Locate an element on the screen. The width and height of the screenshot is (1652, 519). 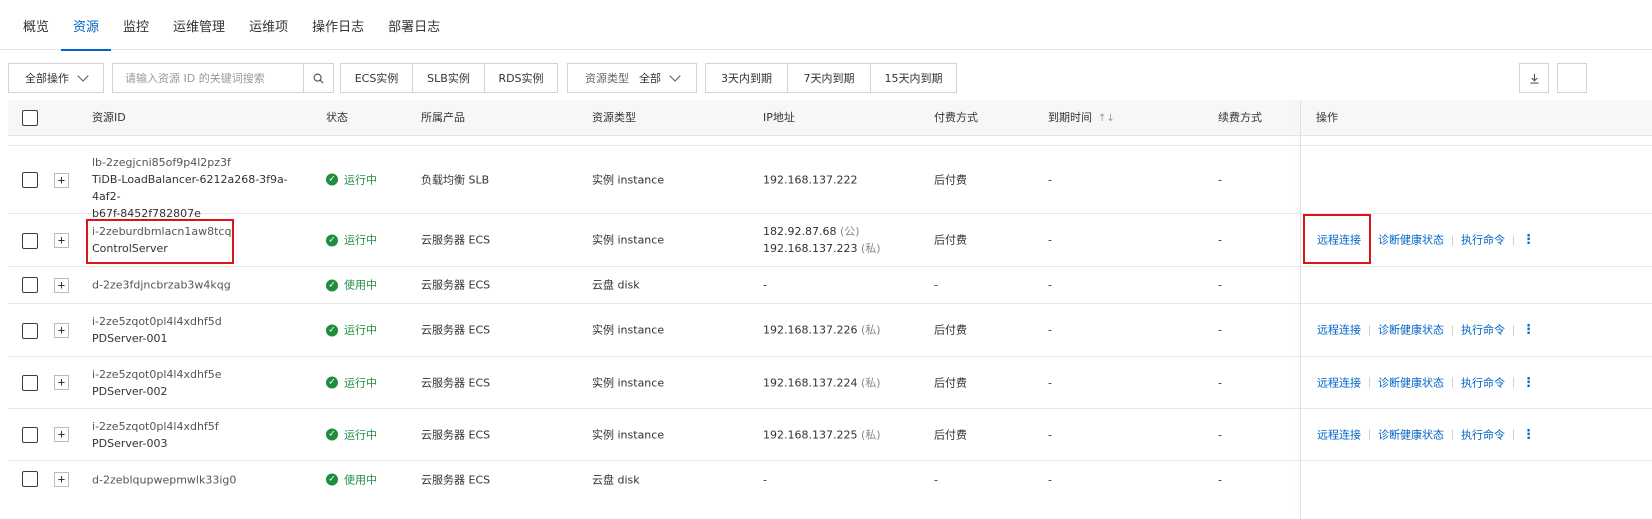
filter-expire-7days: 7天内到期 is located at coordinates (829, 78).